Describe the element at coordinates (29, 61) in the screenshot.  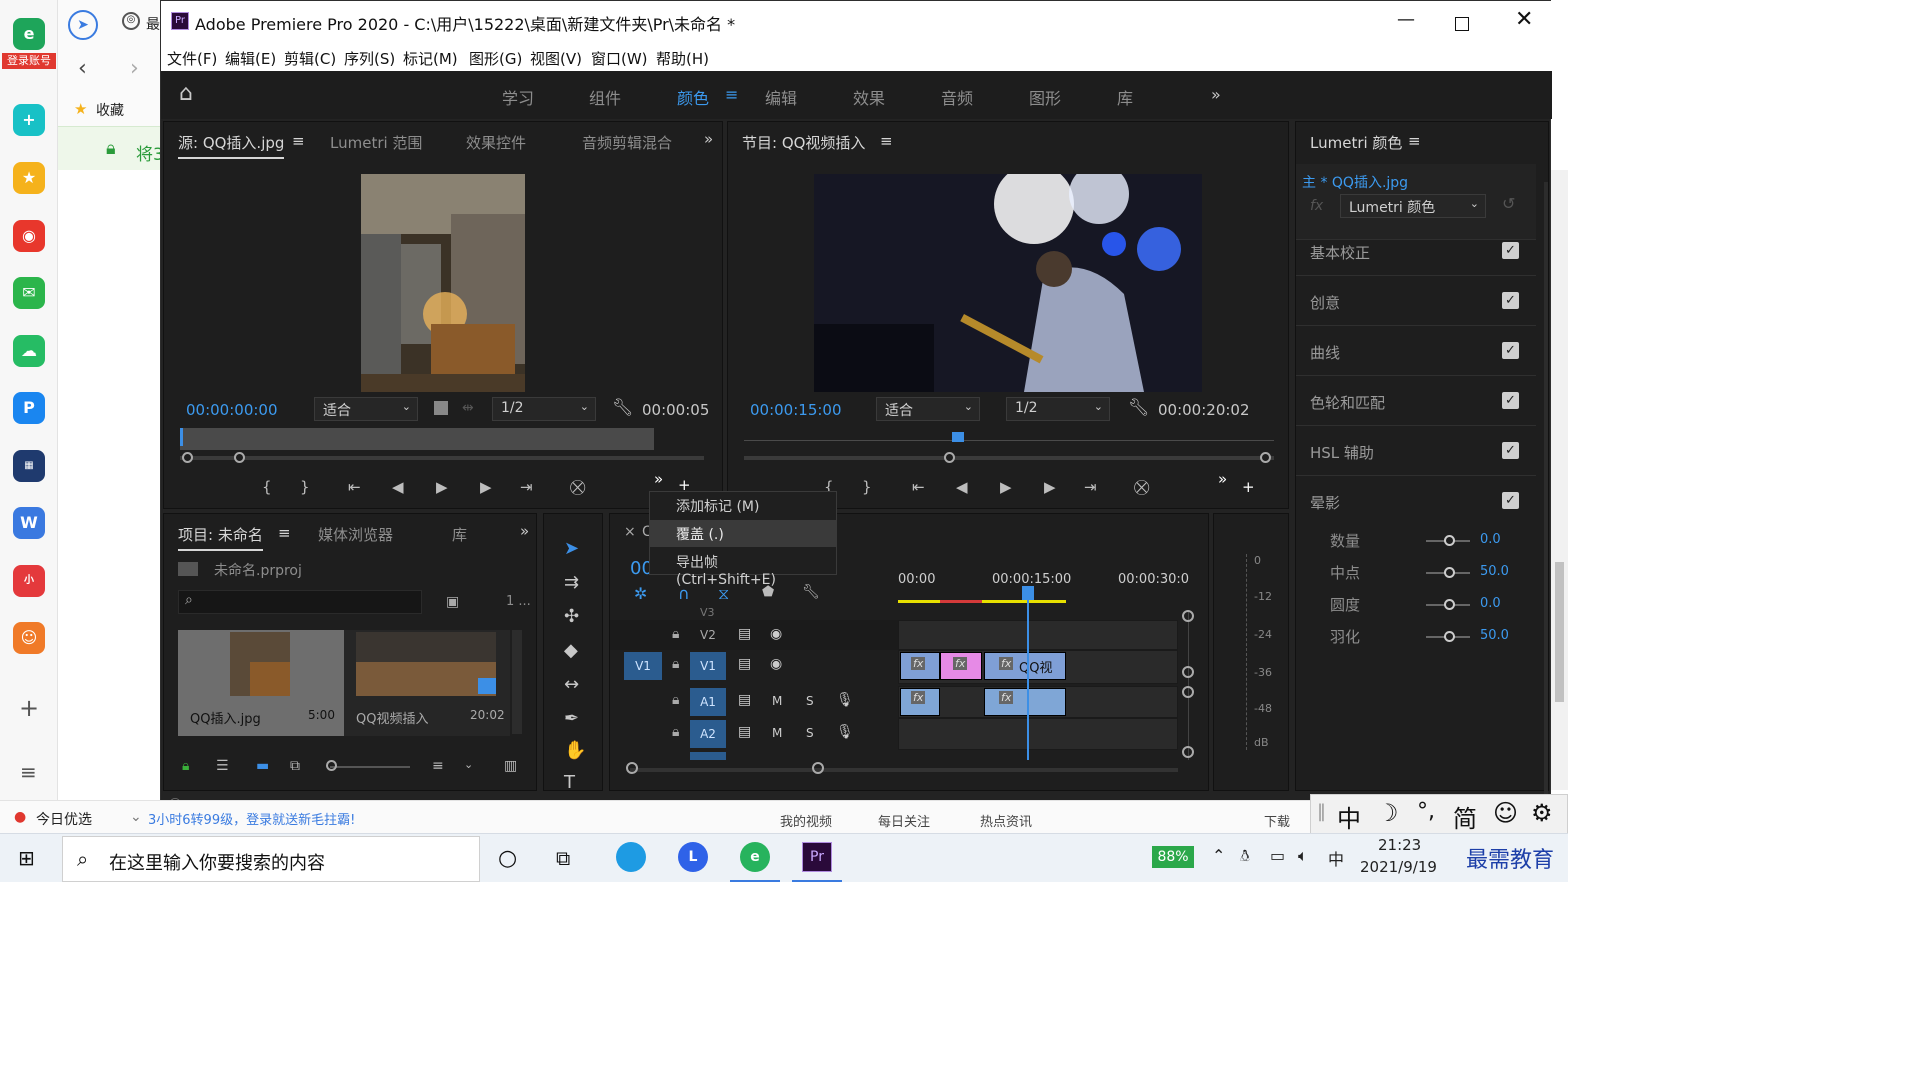
I see `login-button: 登录账号` at that location.